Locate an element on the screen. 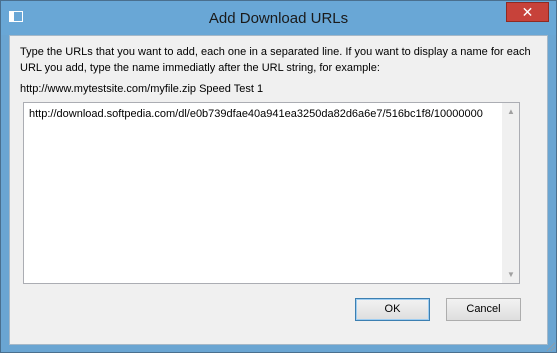 This screenshot has width=559, height=360. close-icon: ✕ is located at coordinates (527, 12).